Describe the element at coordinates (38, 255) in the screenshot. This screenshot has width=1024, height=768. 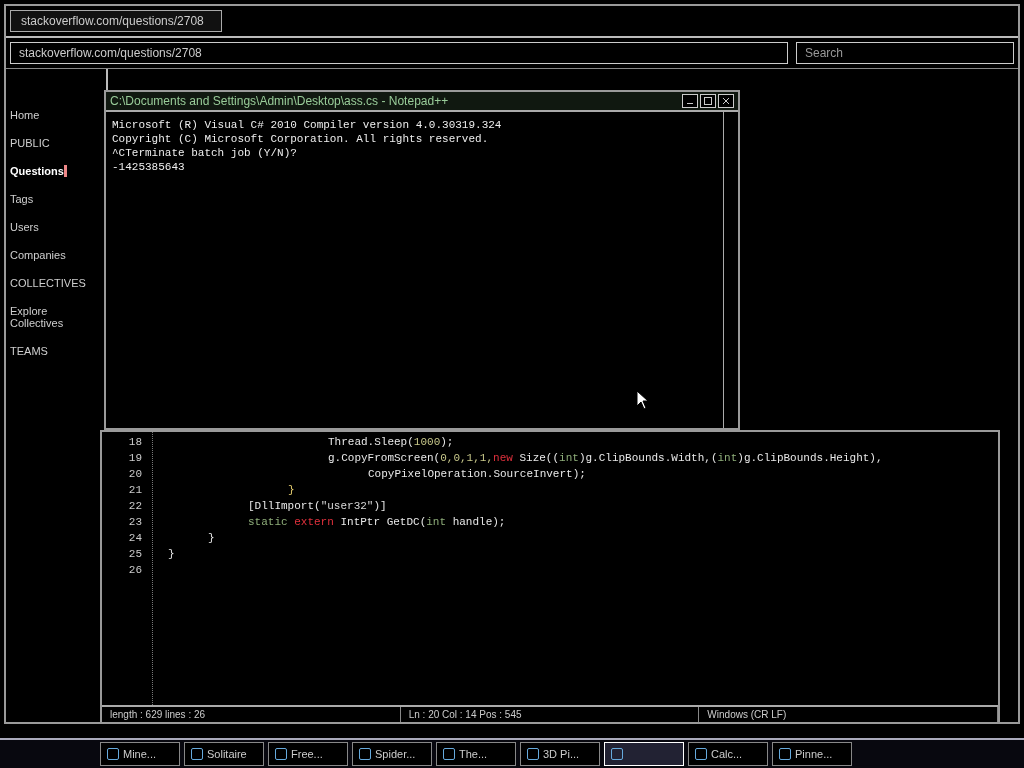
I see `sidebar-item: Companies` at that location.